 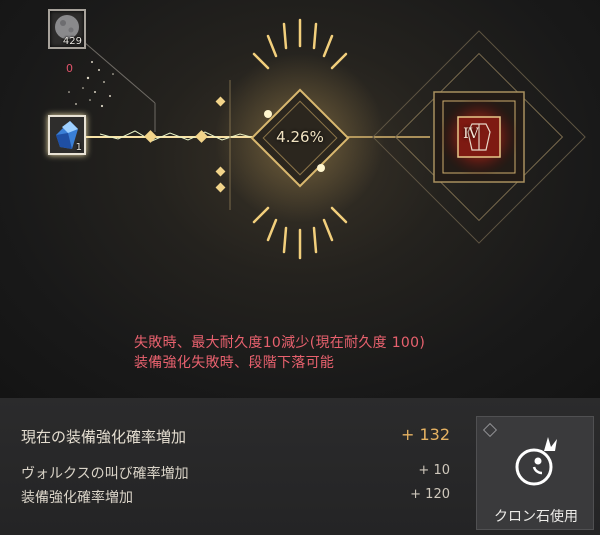 I want to click on stone-required: 0, so click(x=69, y=68).